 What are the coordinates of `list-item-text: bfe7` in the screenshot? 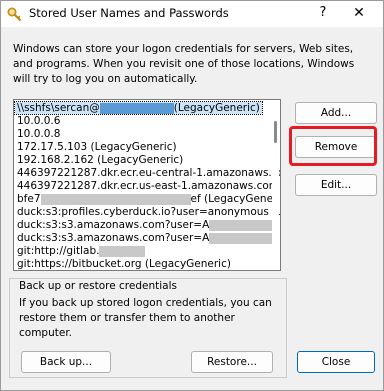 It's located at (29, 199).